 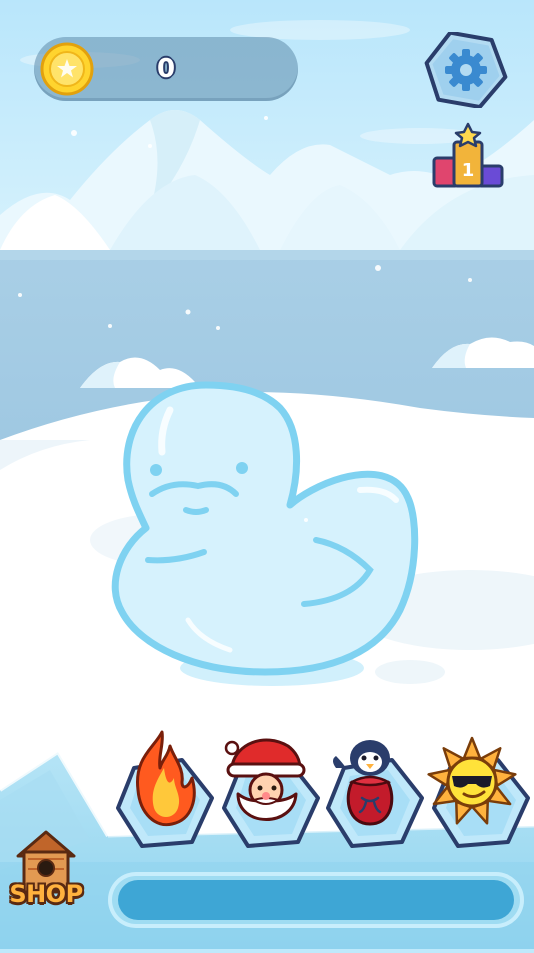 What do you see at coordinates (67, 69) in the screenshot?
I see `coin-icon` at bounding box center [67, 69].